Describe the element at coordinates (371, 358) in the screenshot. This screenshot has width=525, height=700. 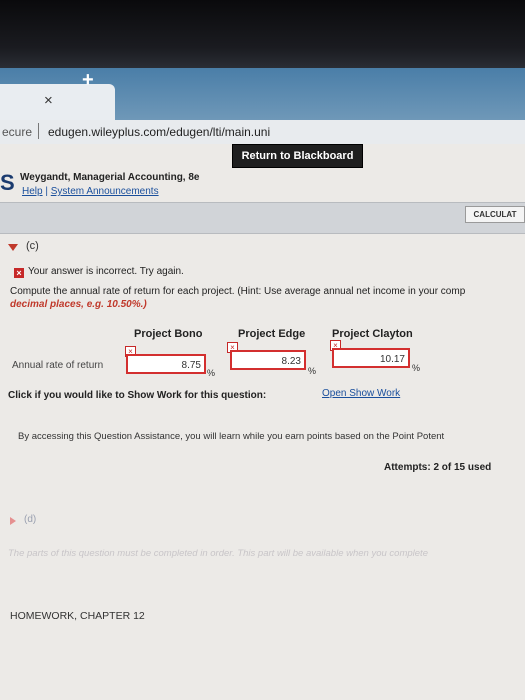
I see `answer-input-clayton: 10.17` at that location.